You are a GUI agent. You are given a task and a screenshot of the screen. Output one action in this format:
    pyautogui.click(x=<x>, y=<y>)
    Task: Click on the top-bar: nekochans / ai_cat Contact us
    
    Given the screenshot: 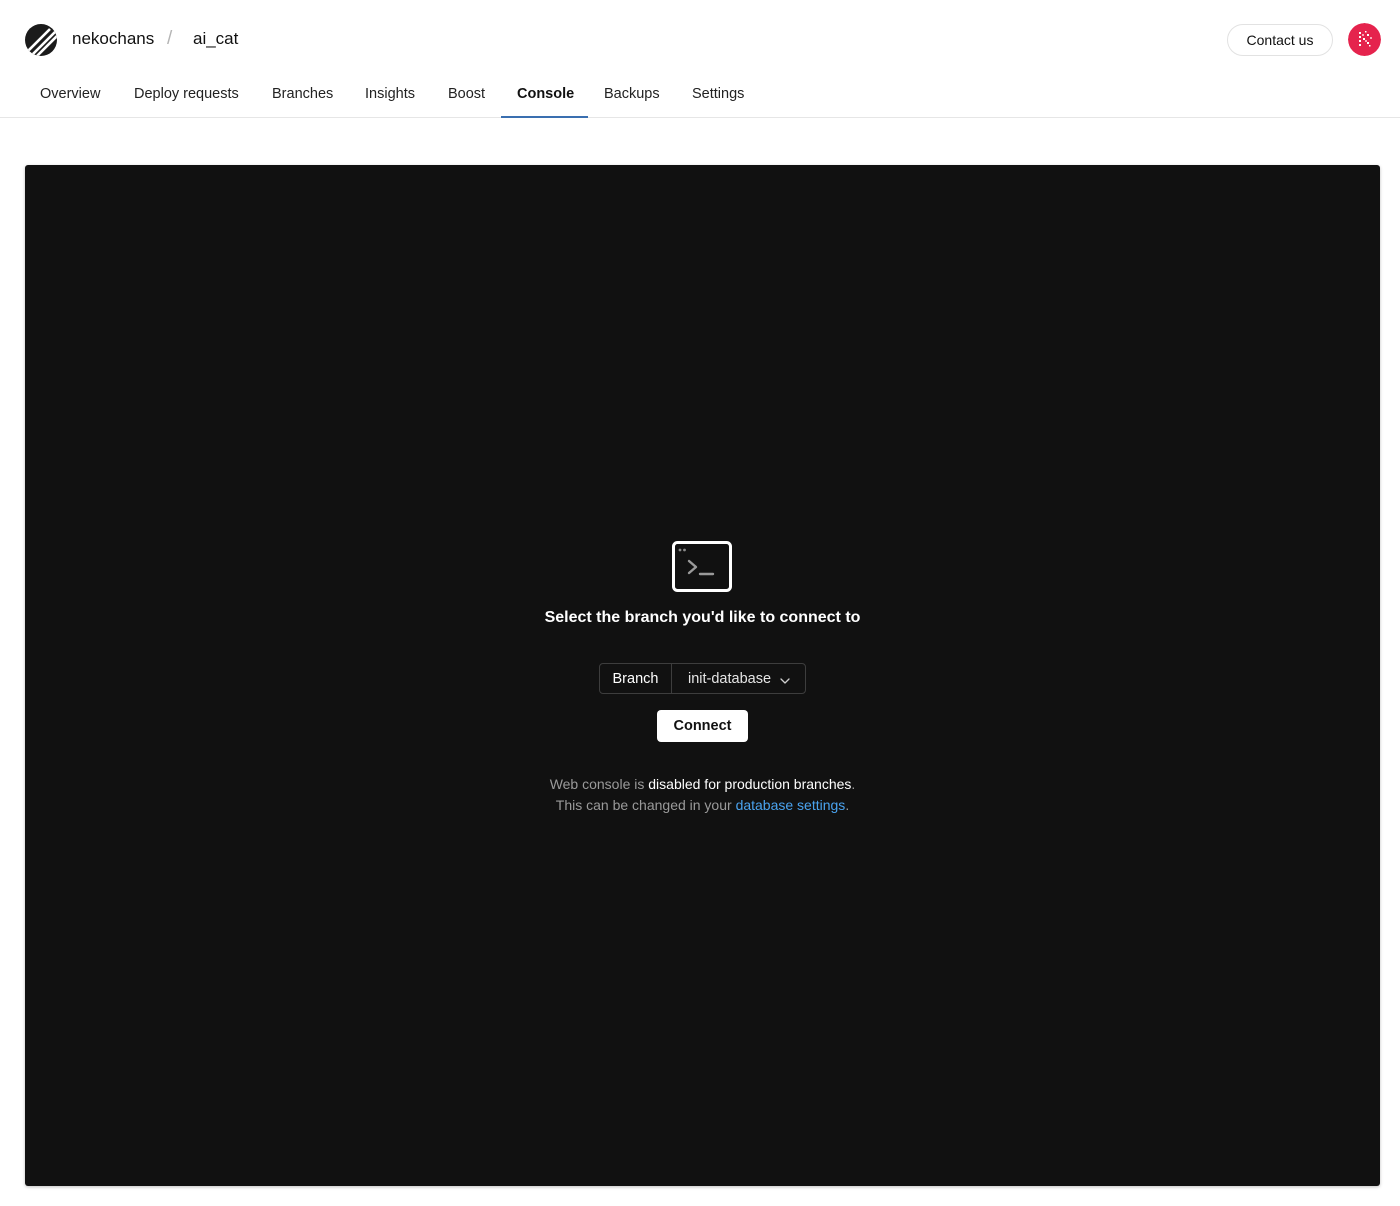 What is the action you would take?
    pyautogui.click(x=700, y=39)
    